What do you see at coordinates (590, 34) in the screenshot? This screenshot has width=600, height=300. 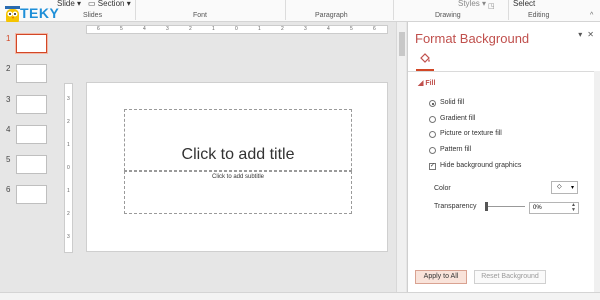 I see `close-icon: ✕` at bounding box center [590, 34].